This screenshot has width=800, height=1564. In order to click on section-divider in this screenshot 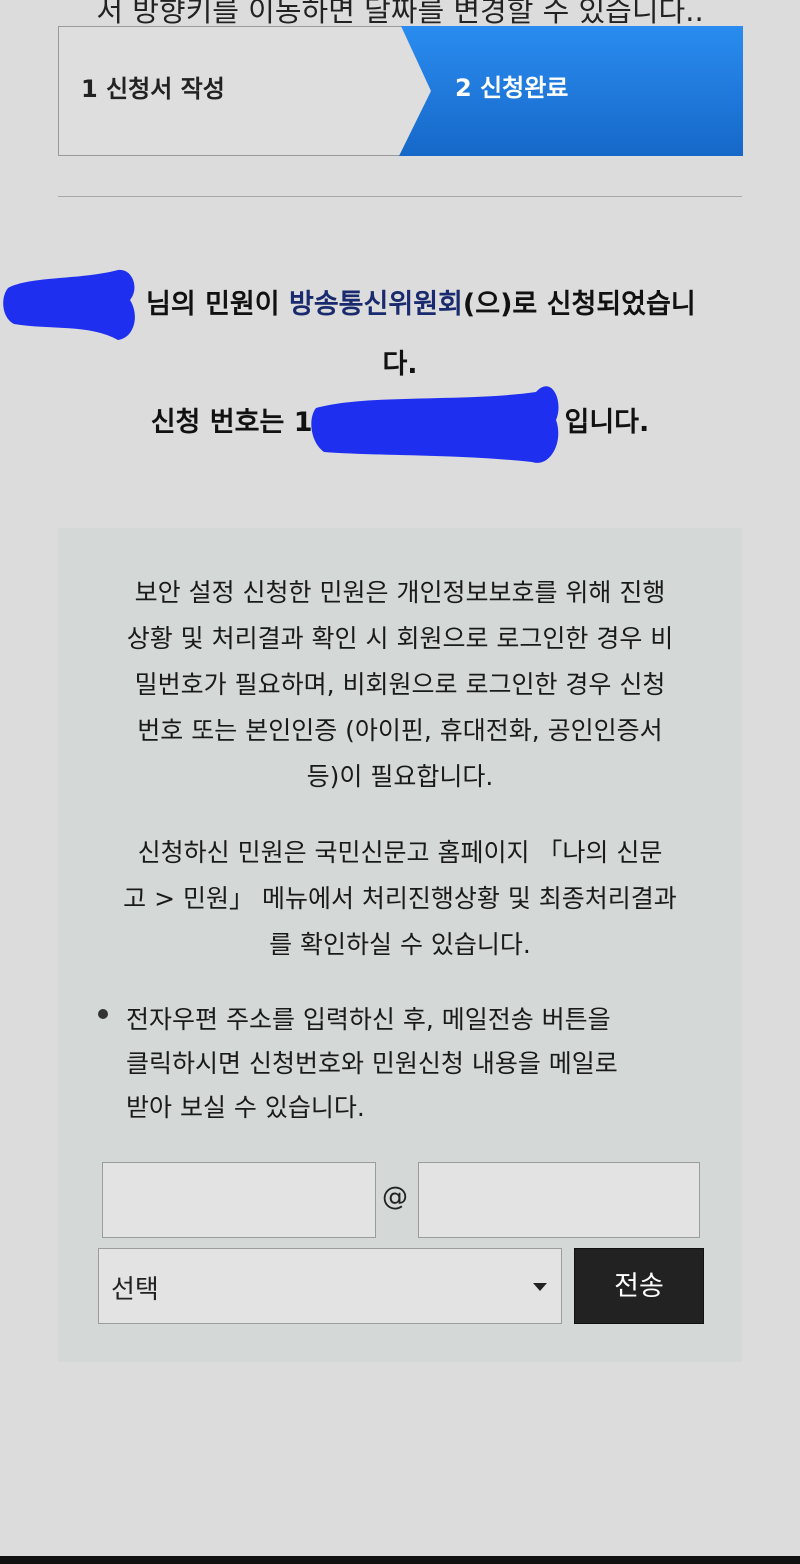, I will do `click(400, 196)`.